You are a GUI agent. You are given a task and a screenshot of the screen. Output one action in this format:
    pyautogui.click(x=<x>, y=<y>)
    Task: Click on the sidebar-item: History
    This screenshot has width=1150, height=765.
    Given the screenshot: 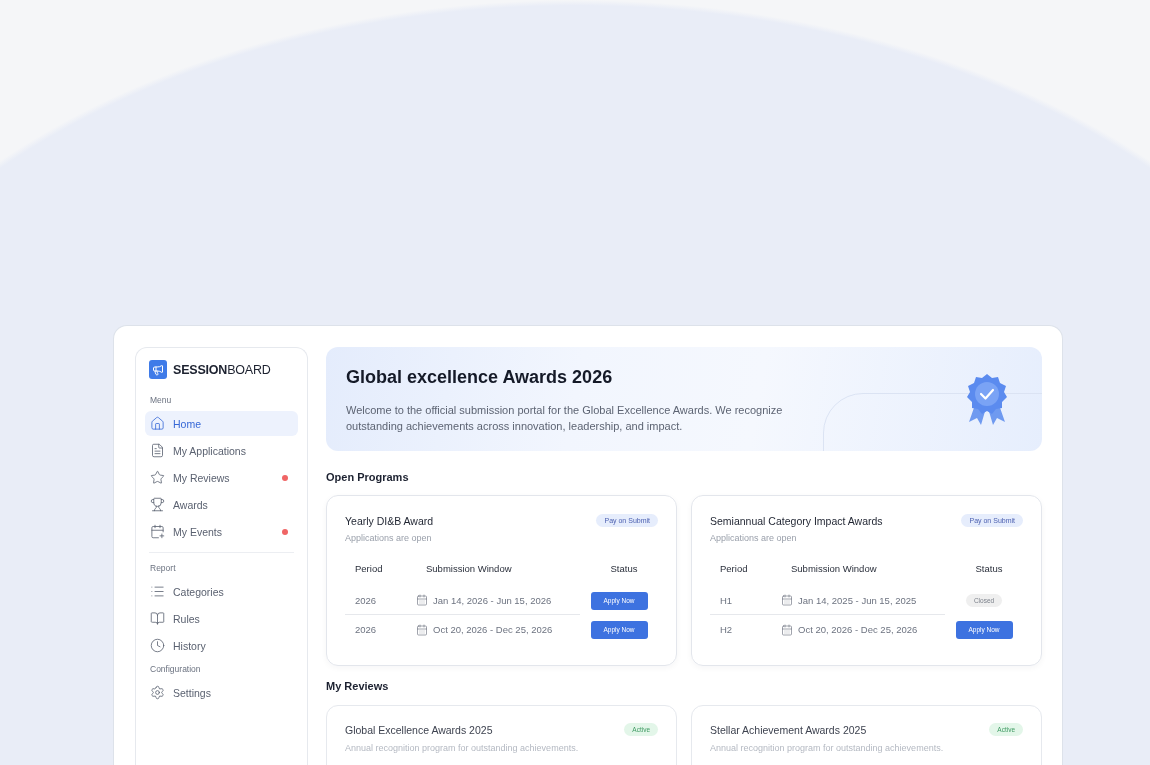 What is the action you would take?
    pyautogui.click(x=221, y=645)
    